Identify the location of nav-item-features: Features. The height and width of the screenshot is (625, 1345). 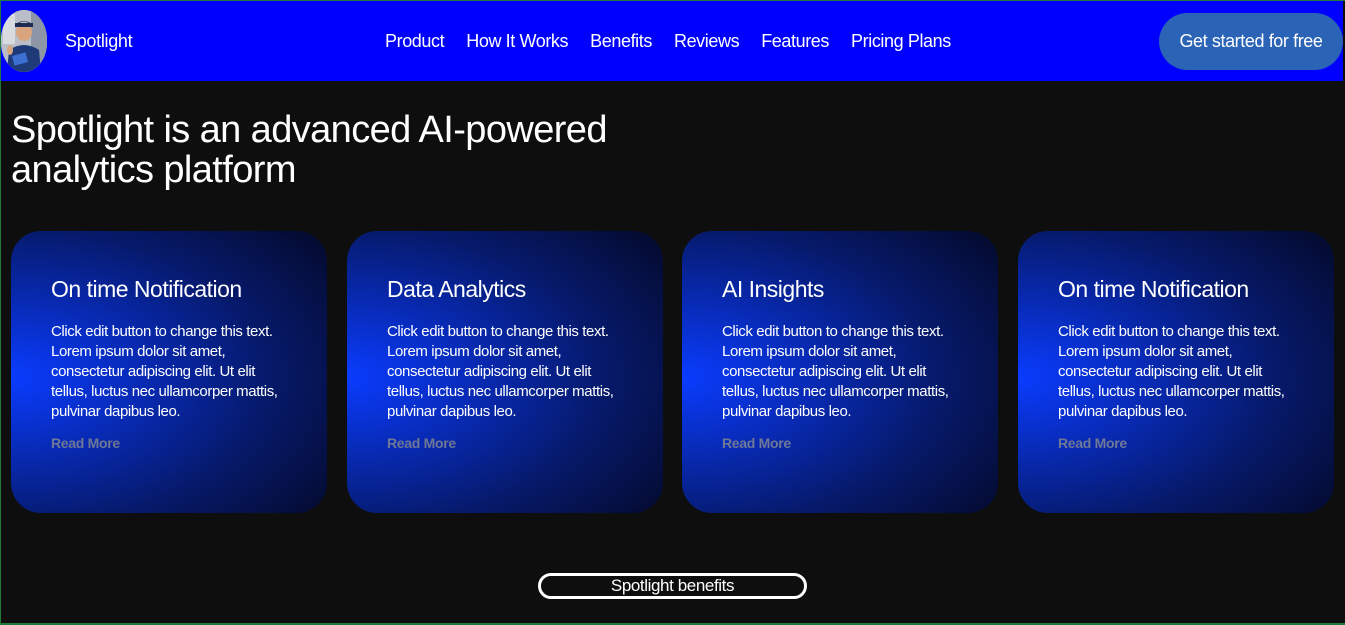
(795, 41).